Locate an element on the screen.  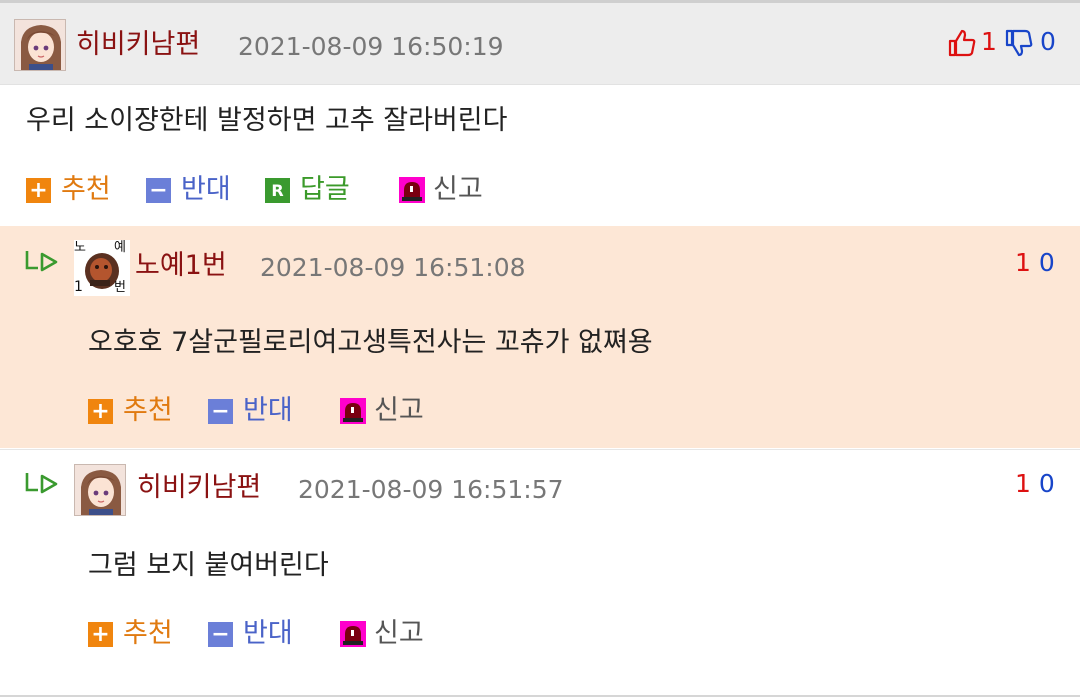
nickname: 노예1번 is located at coordinates (181, 266).